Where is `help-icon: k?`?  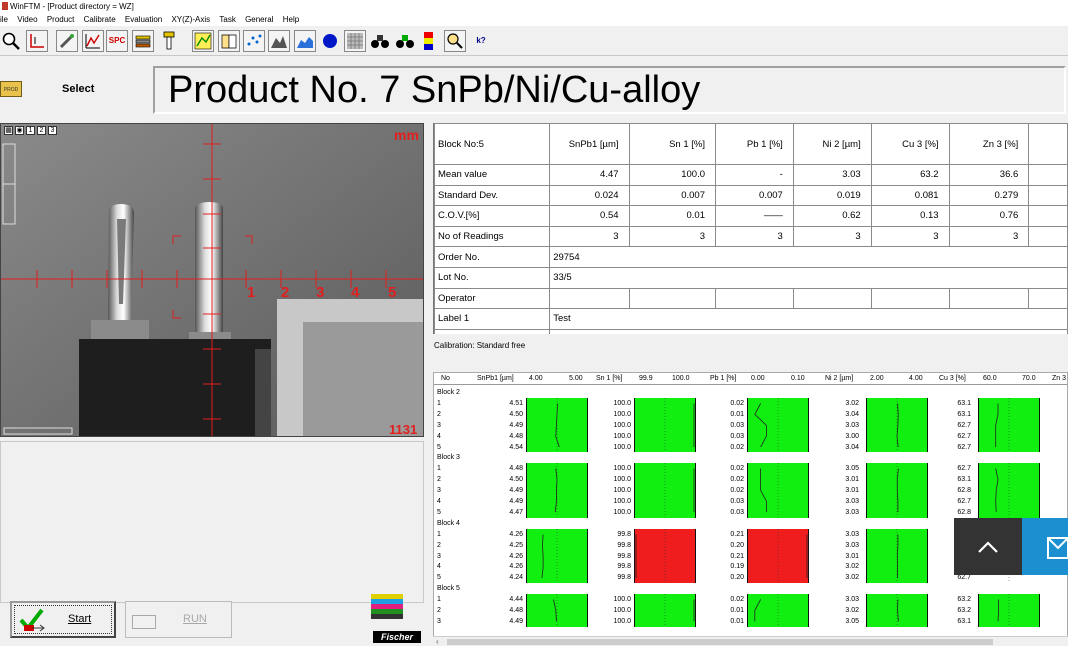 help-icon: k? is located at coordinates (481, 41).